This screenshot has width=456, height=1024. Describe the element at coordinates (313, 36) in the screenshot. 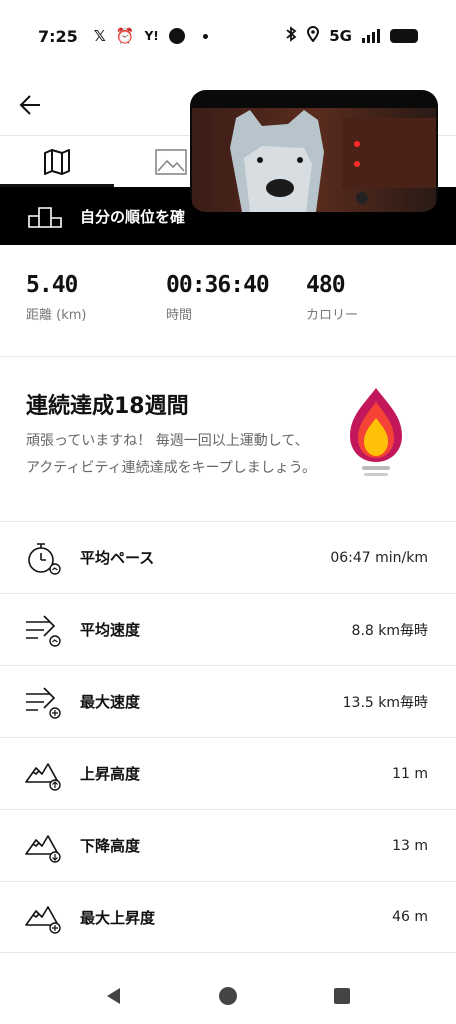

I see `location-icon` at that location.